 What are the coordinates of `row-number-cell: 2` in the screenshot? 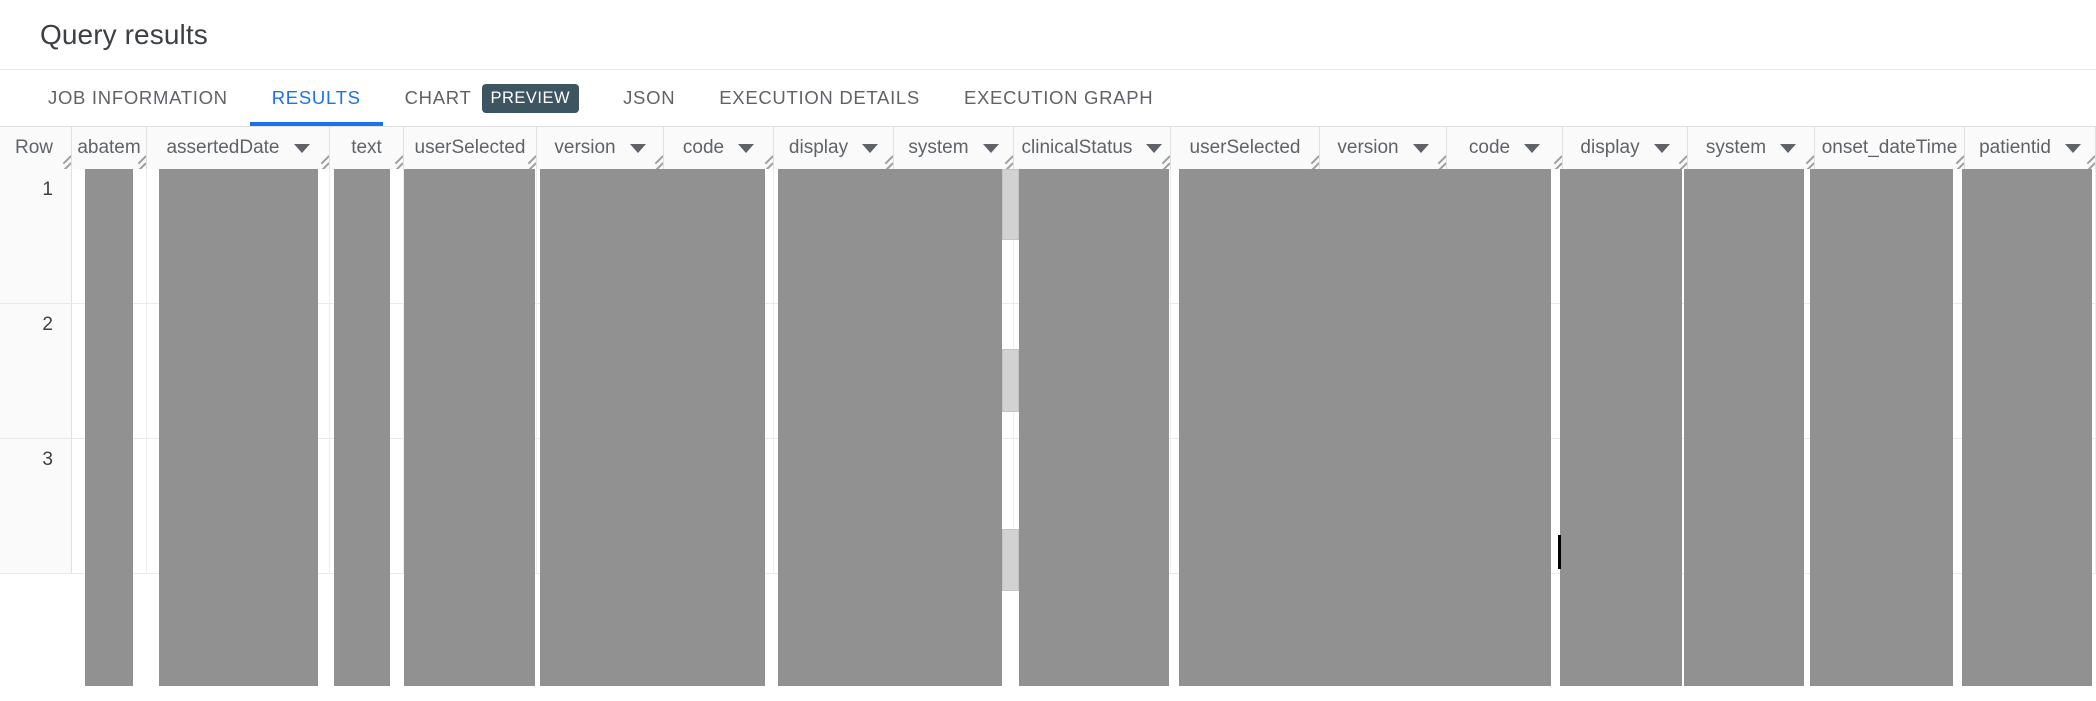 It's located at (36, 371).